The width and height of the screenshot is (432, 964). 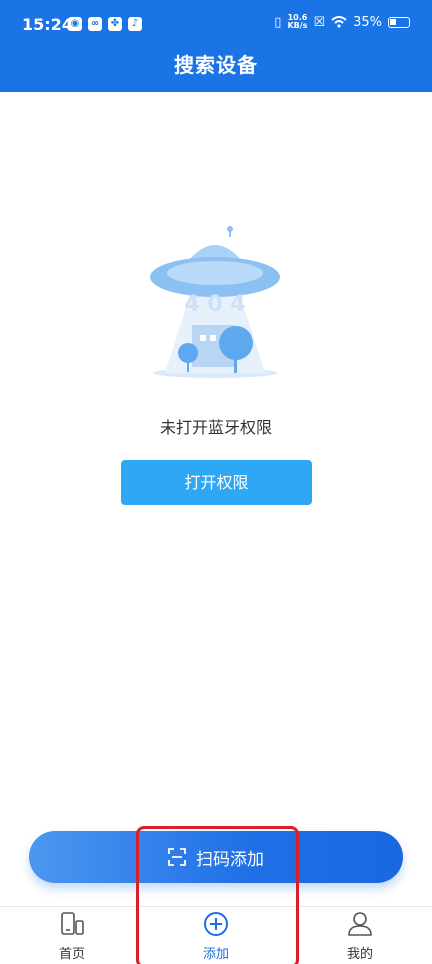 I want to click on user-icon, so click(x=360, y=924).